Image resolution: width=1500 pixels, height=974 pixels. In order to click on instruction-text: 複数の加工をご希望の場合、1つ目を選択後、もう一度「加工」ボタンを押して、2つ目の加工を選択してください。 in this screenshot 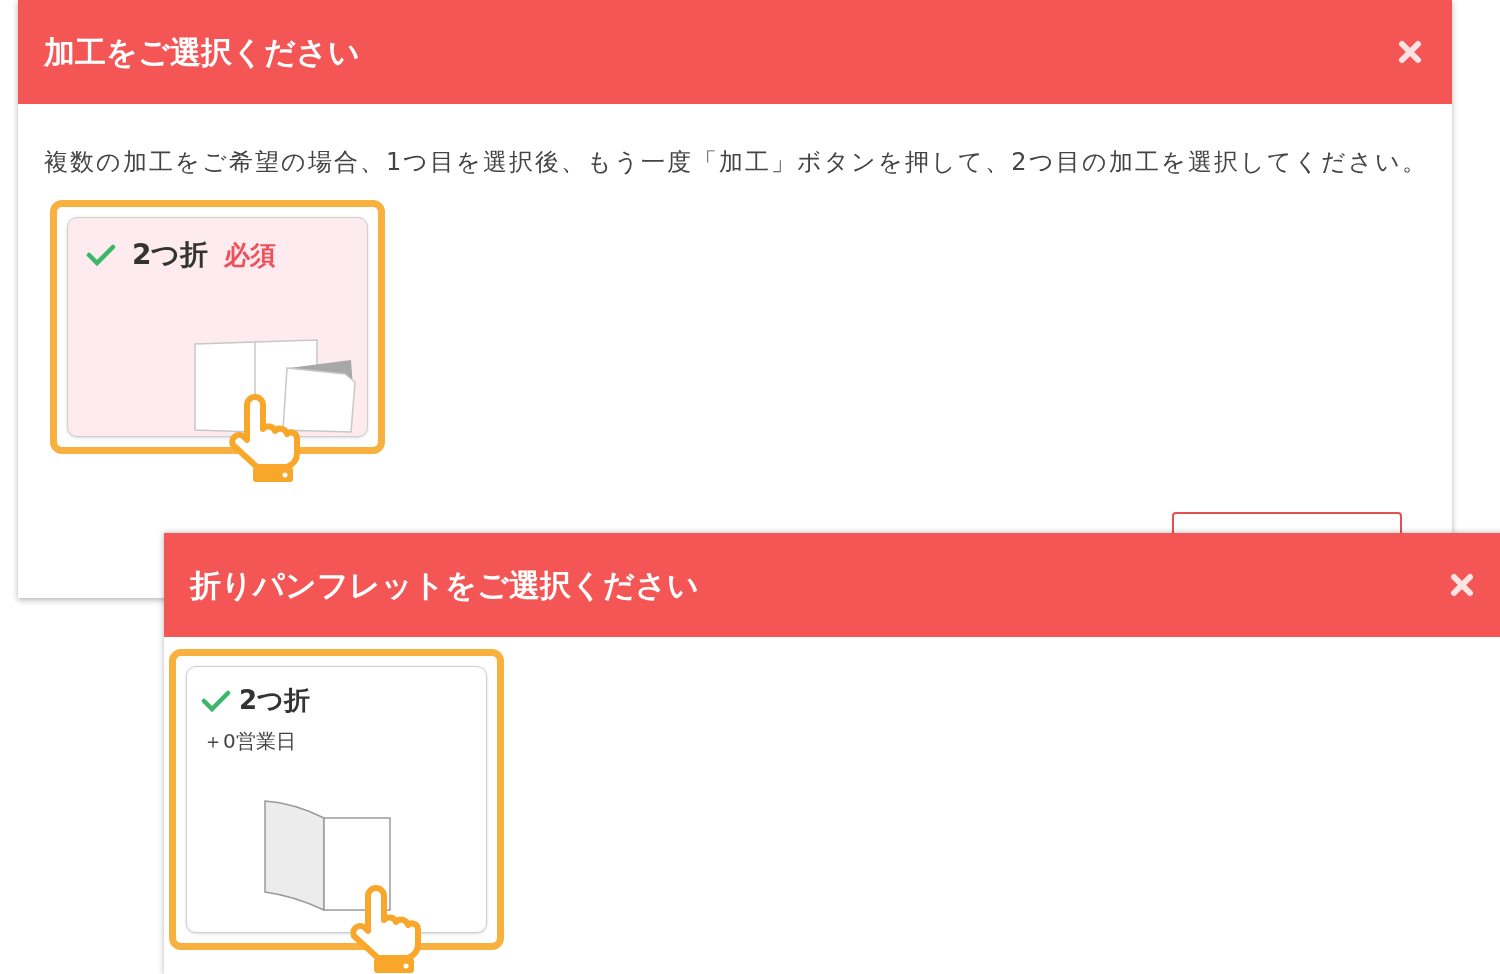, I will do `click(736, 162)`.